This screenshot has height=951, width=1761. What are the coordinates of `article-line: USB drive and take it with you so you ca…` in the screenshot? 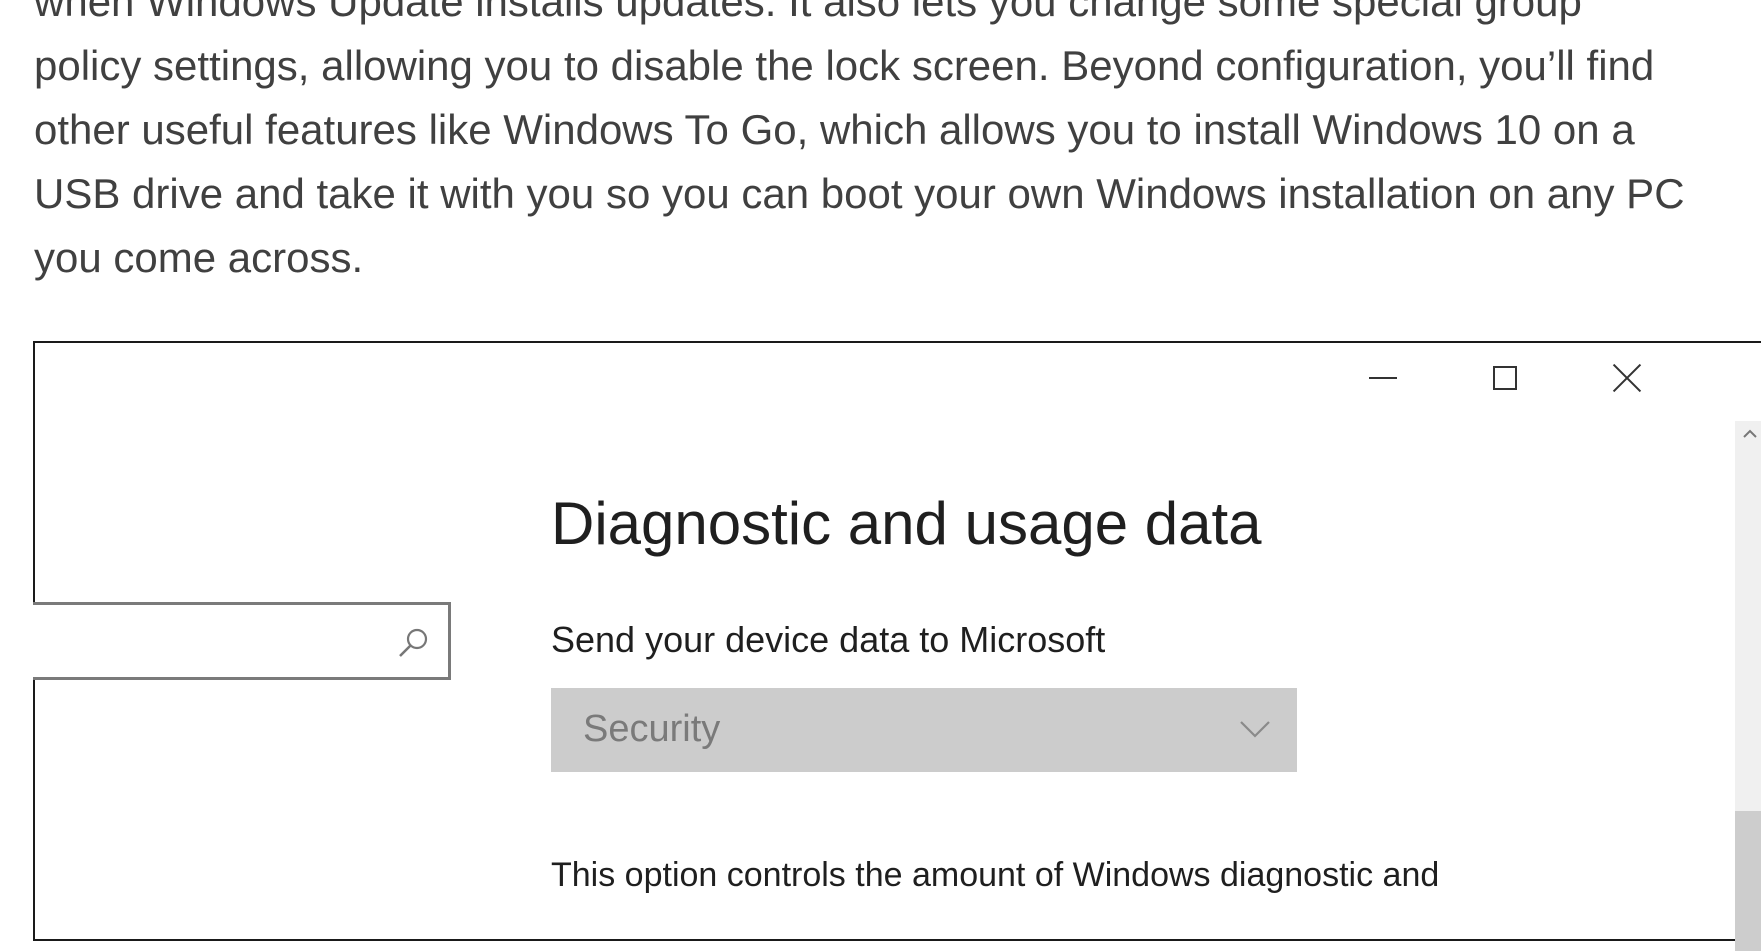 It's located at (859, 193).